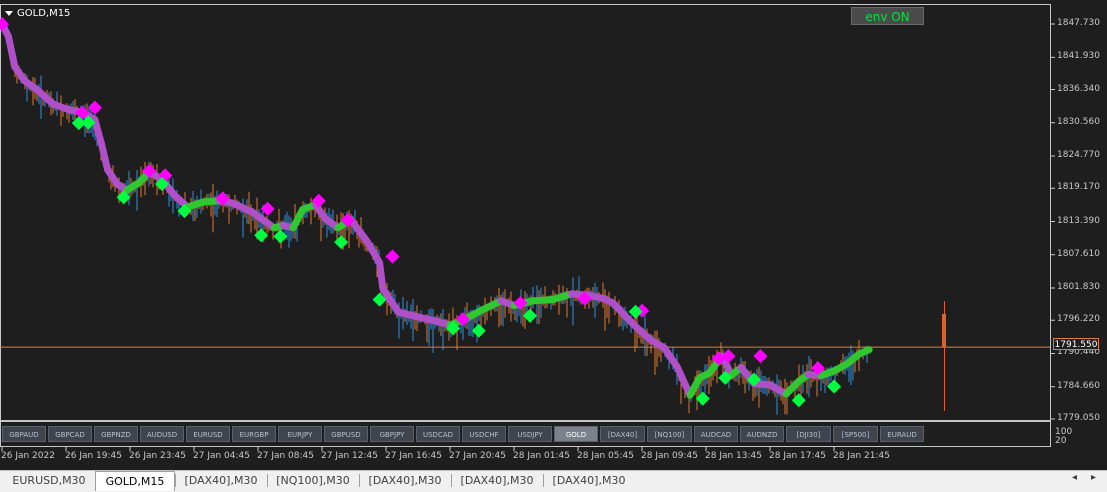 The image size is (1107, 492). I want to click on chart-tab: EURUSD,M30, so click(49, 481).